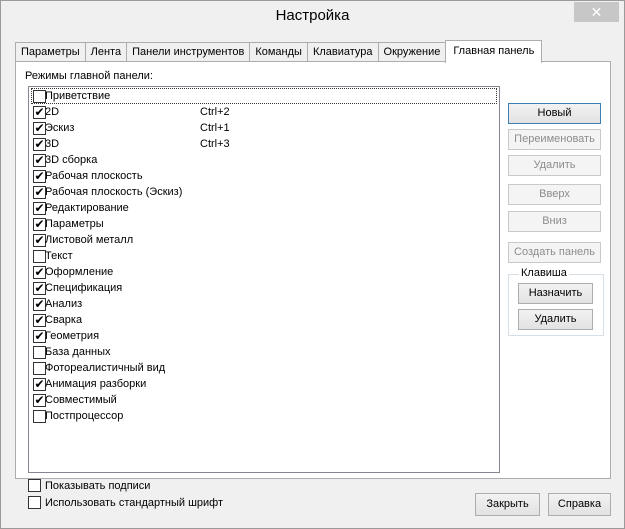 This screenshot has width=625, height=529. Describe the element at coordinates (105, 368) in the screenshot. I see `list-item-label: Фотореалистичный вид` at that location.